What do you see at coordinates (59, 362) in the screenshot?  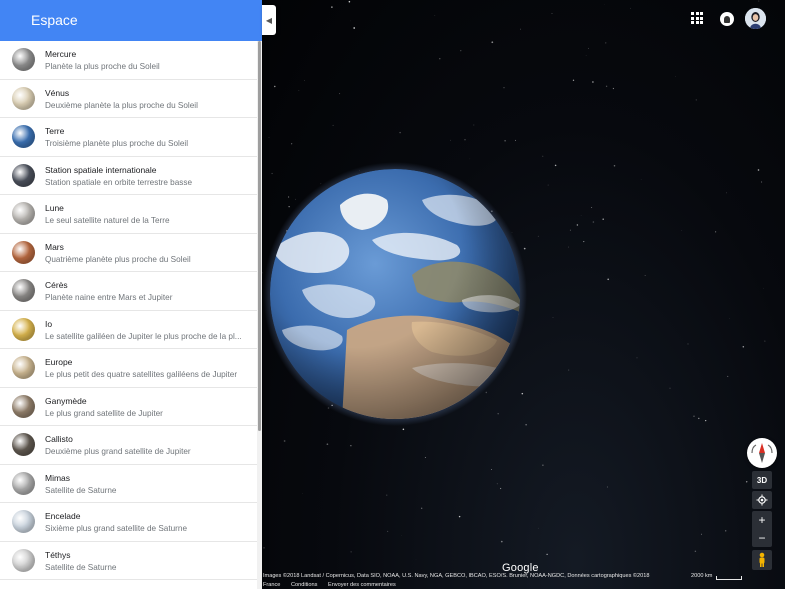 I see `planet-name: Europe` at bounding box center [59, 362].